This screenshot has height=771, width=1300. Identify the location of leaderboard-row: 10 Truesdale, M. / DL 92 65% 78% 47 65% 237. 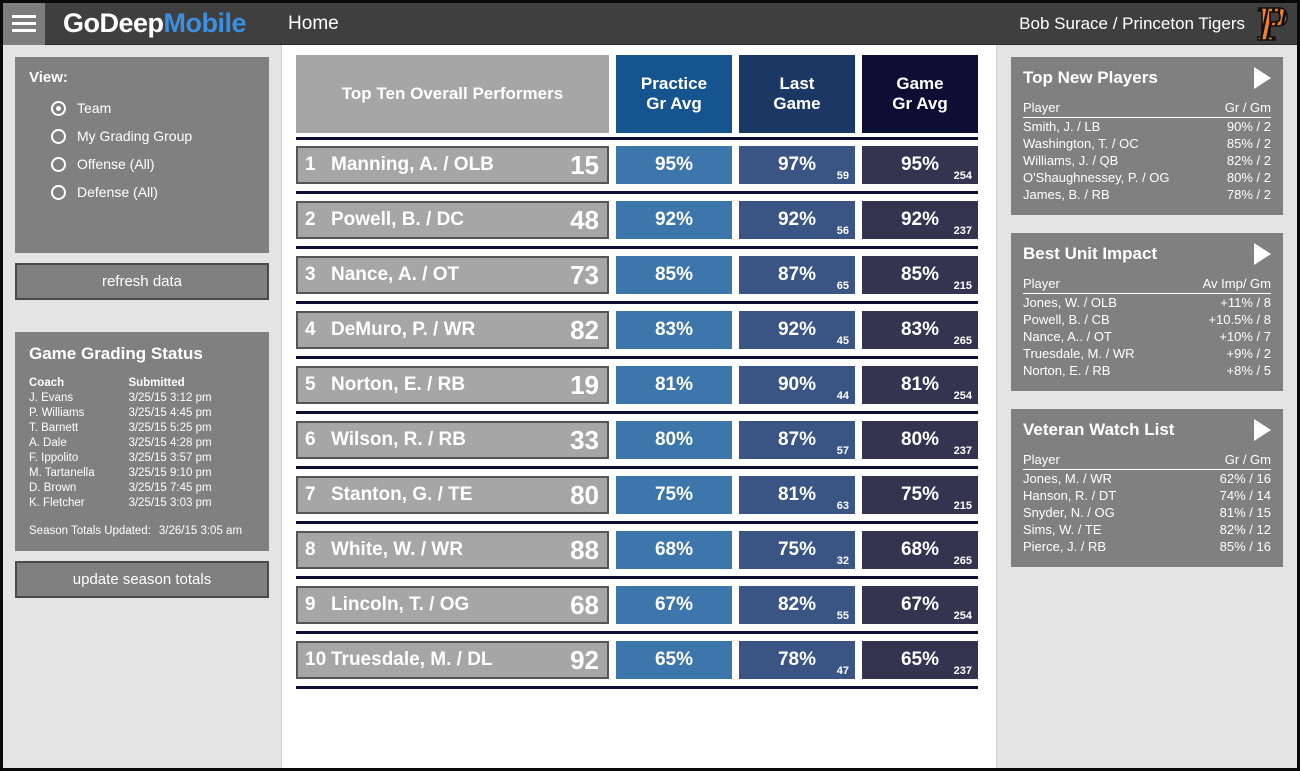
(637, 660).